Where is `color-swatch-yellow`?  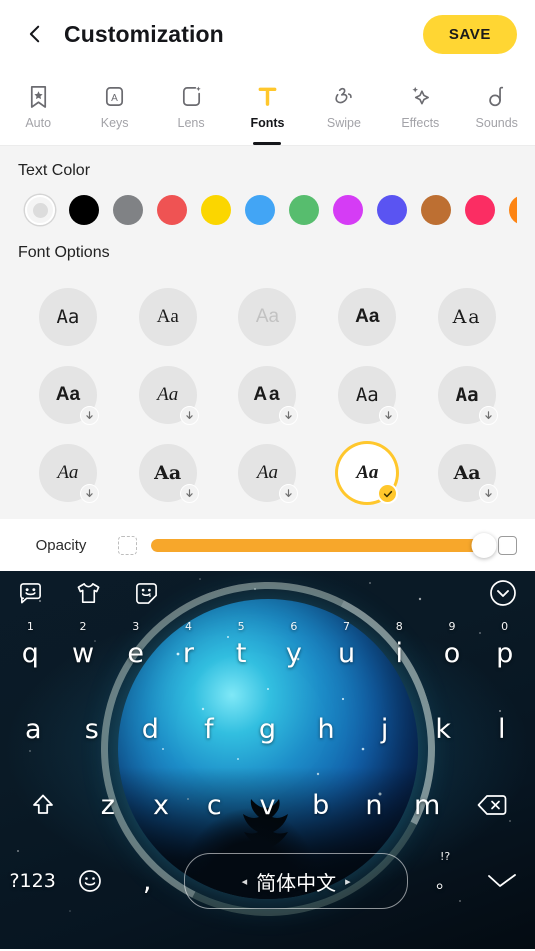 color-swatch-yellow is located at coordinates (216, 210).